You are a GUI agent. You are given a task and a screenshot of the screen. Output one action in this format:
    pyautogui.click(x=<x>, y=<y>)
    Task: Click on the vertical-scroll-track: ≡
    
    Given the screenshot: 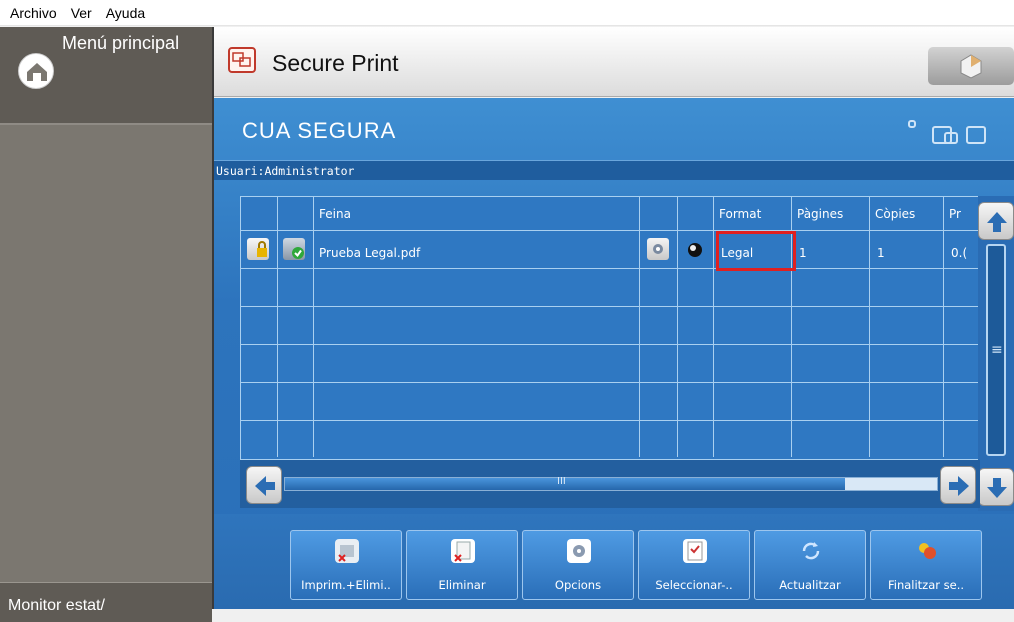 What is the action you would take?
    pyautogui.click(x=996, y=350)
    